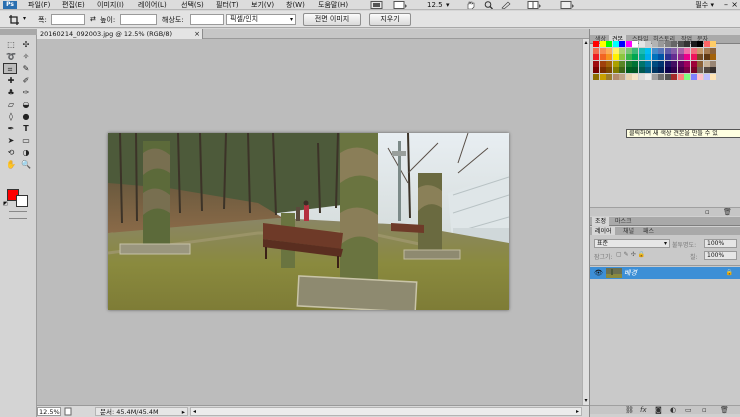 The image size is (740, 417). Describe the element at coordinates (470, 5) in the screenshot. I see `hand-icon` at that location.